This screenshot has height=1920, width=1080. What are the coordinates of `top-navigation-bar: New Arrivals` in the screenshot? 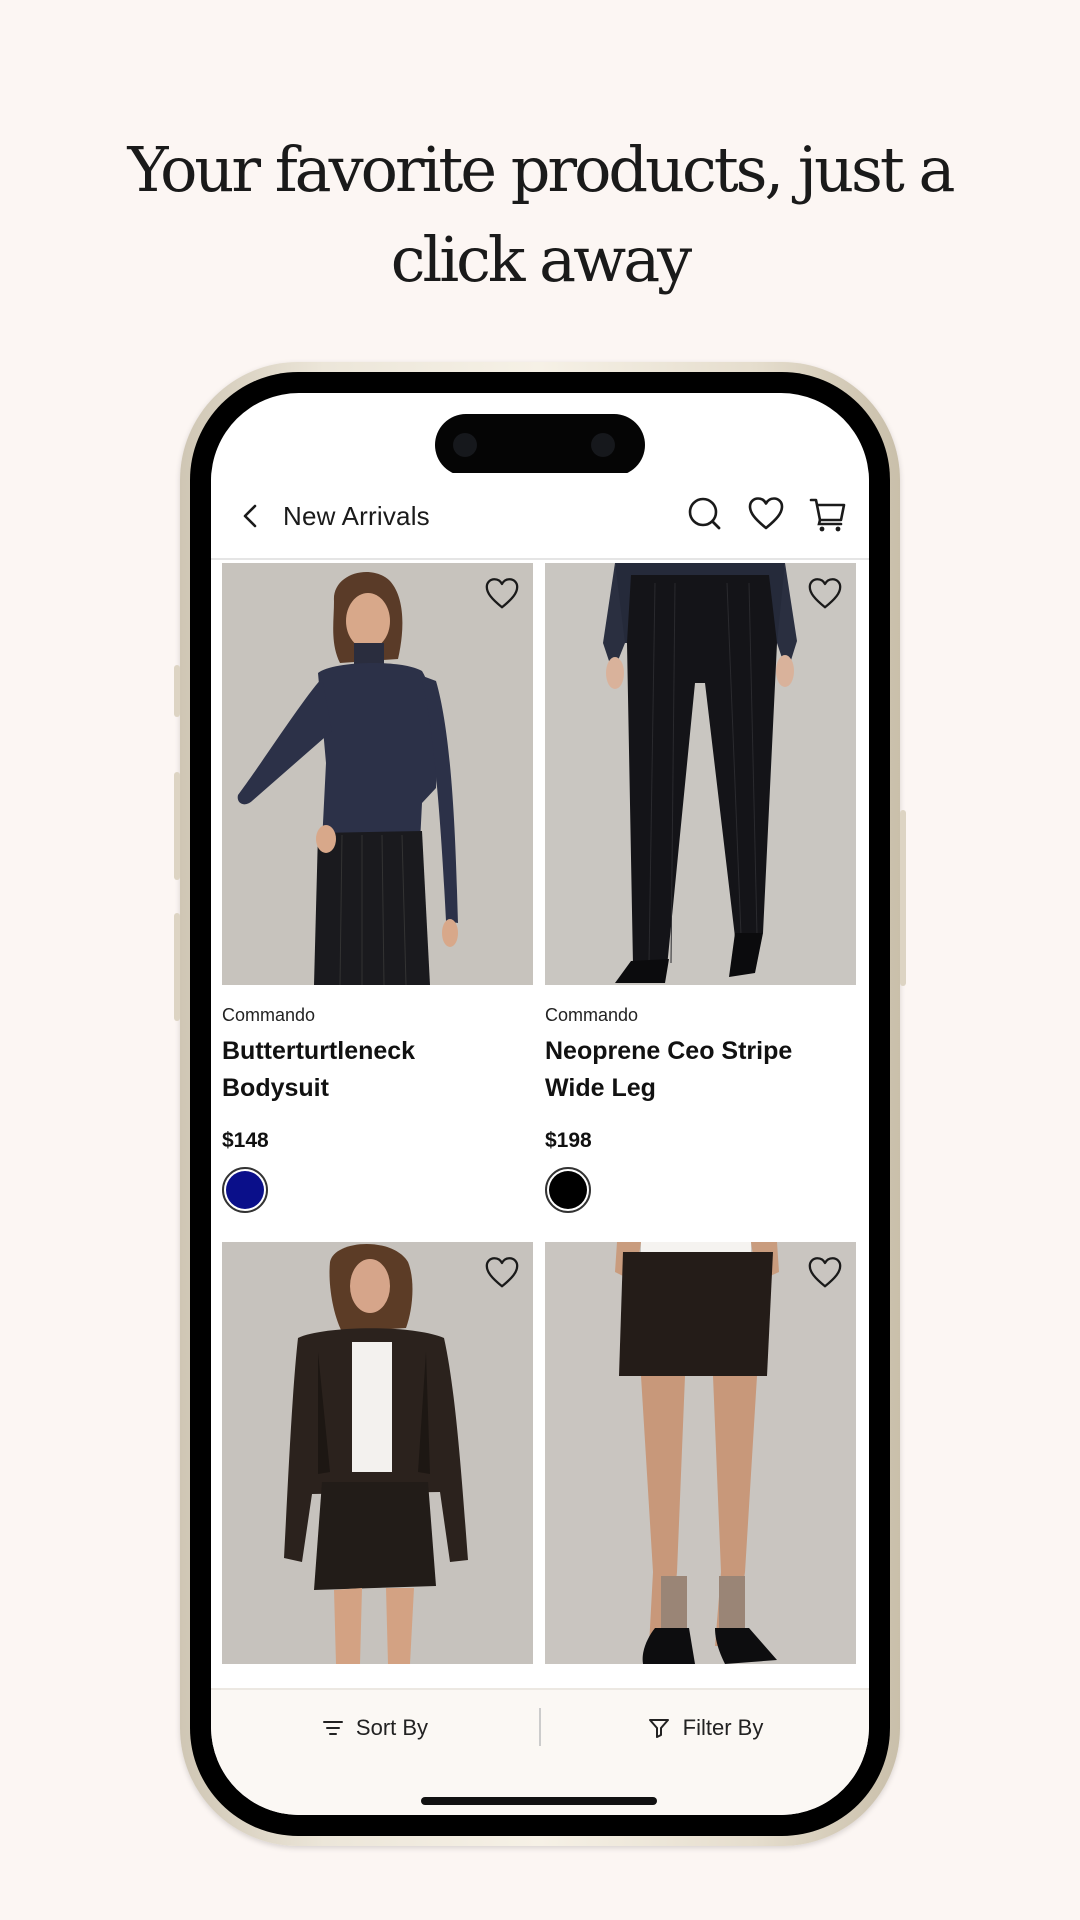 It's located at (540, 516).